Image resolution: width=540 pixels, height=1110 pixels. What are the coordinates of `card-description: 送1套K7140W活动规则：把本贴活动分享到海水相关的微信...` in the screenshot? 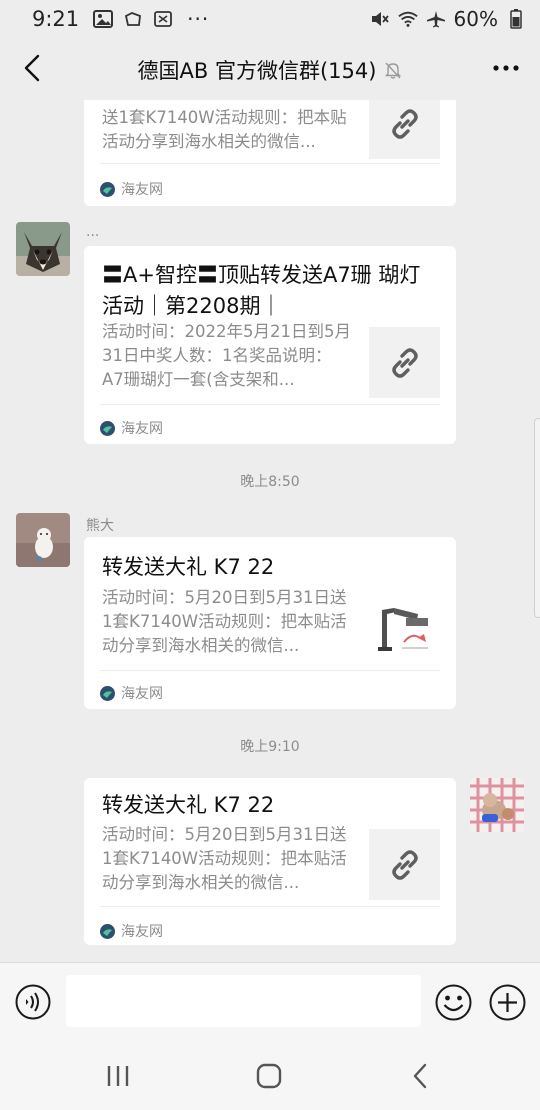 It's located at (224, 129).